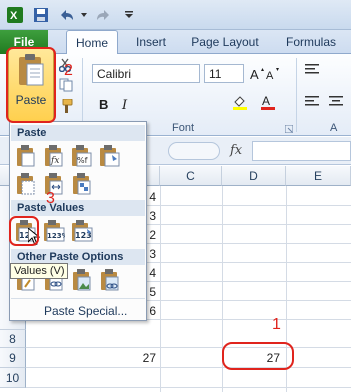 The width and height of the screenshot is (351, 392). I want to click on annotation-2: 2, so click(68, 70).